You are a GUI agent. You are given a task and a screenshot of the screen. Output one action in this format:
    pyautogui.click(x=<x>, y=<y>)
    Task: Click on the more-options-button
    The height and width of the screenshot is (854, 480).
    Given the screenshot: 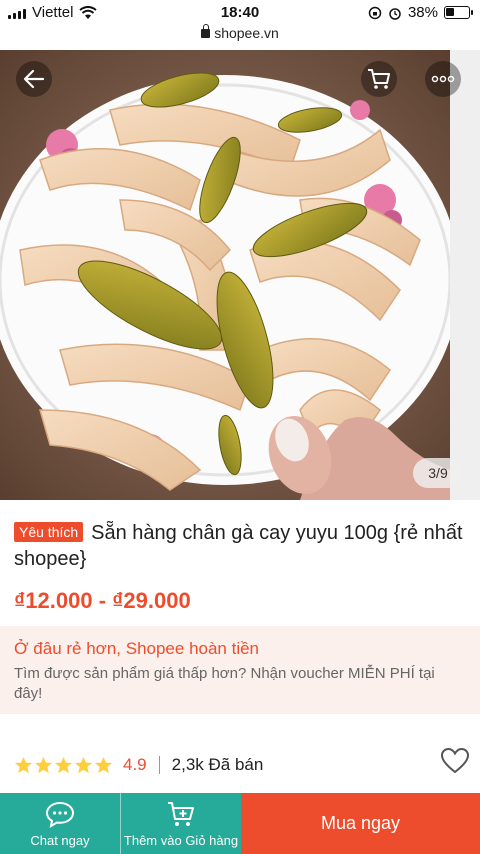 What is the action you would take?
    pyautogui.click(x=443, y=79)
    